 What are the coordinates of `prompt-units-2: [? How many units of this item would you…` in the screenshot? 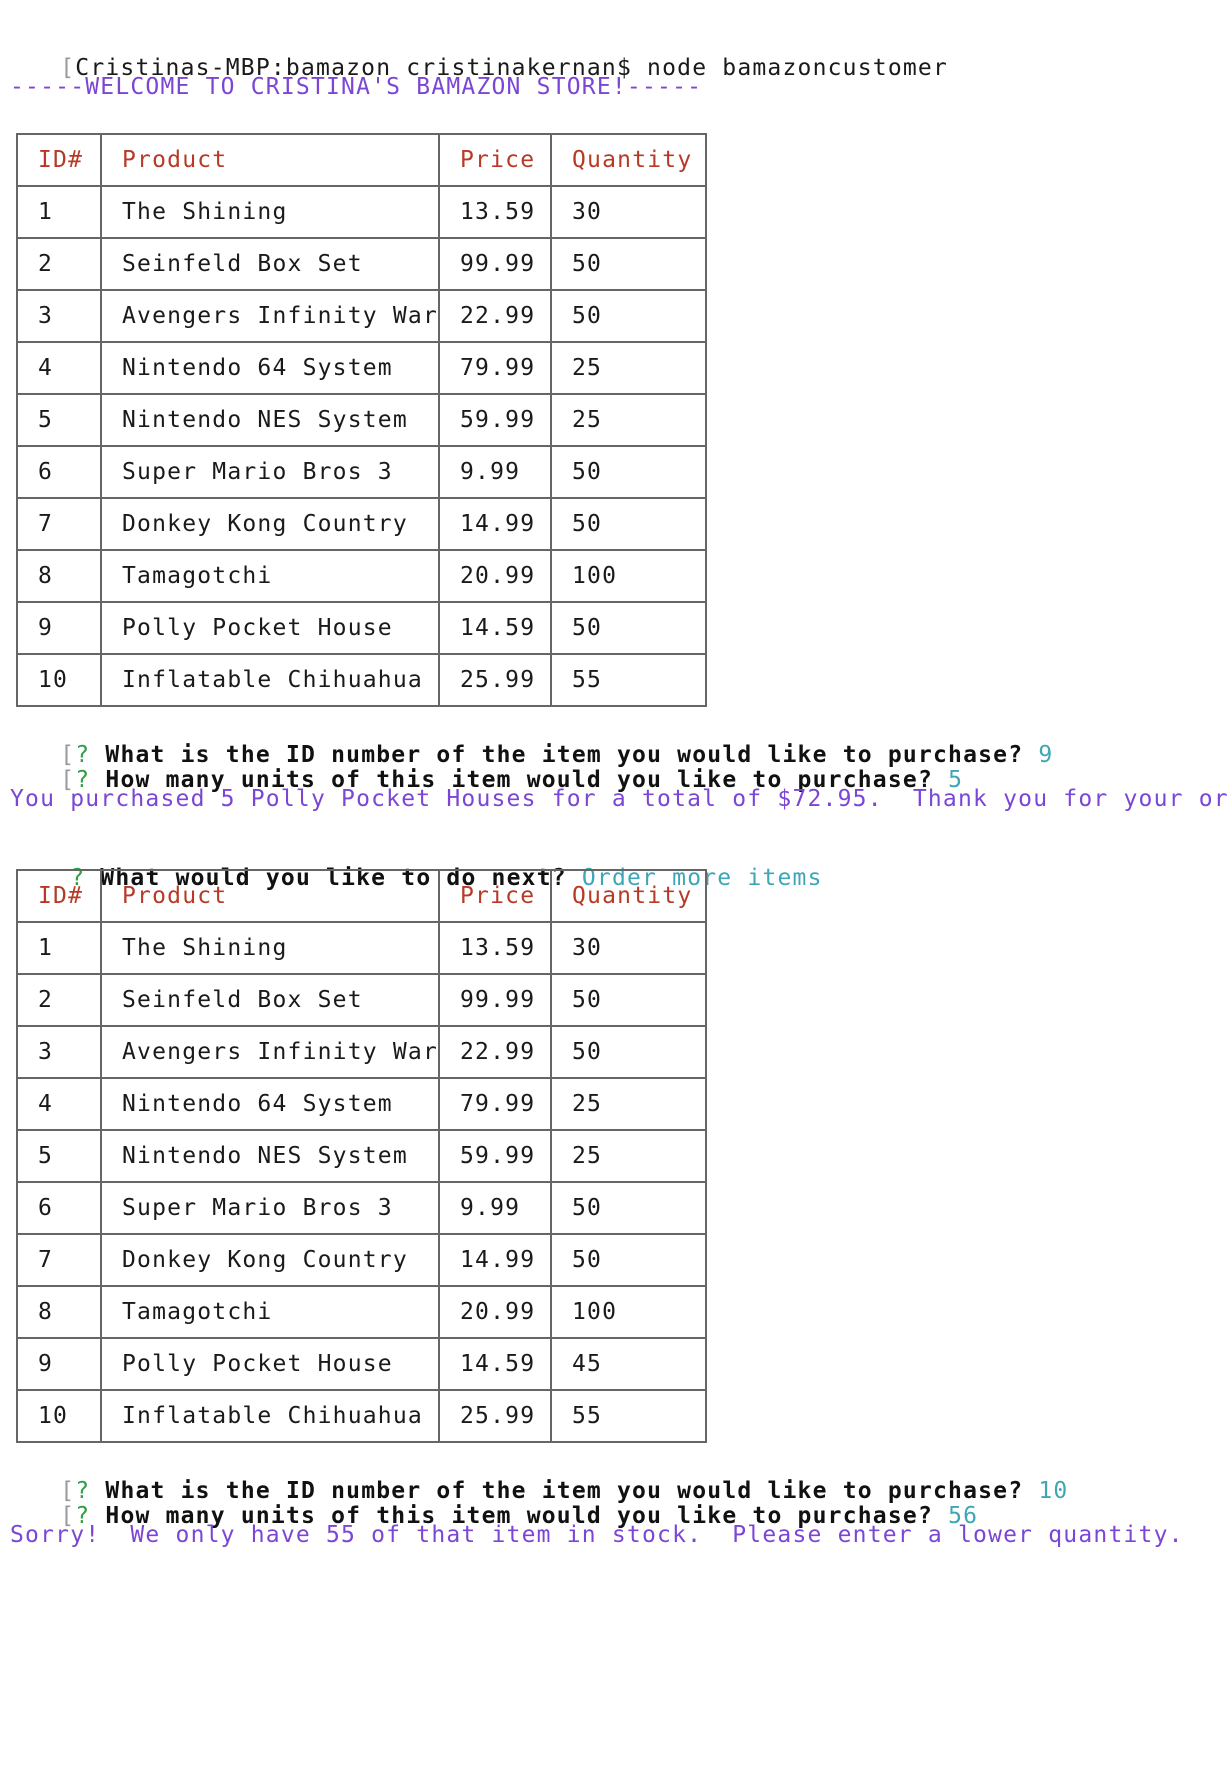 It's located at (489, 1500).